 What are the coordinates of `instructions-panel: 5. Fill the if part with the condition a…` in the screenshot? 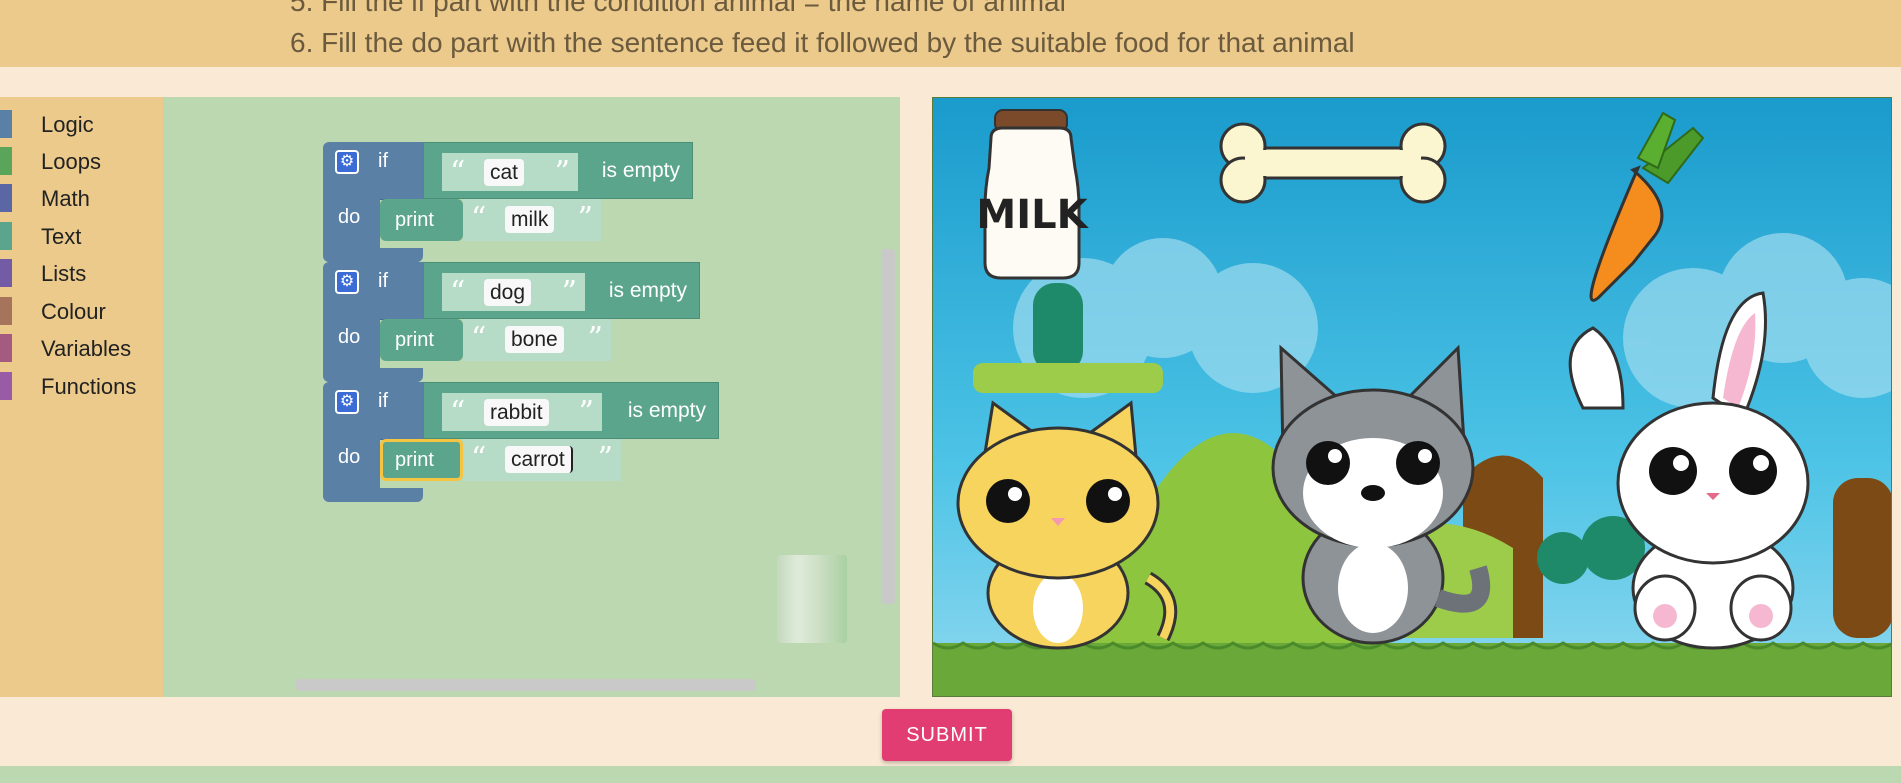 It's located at (950, 33).